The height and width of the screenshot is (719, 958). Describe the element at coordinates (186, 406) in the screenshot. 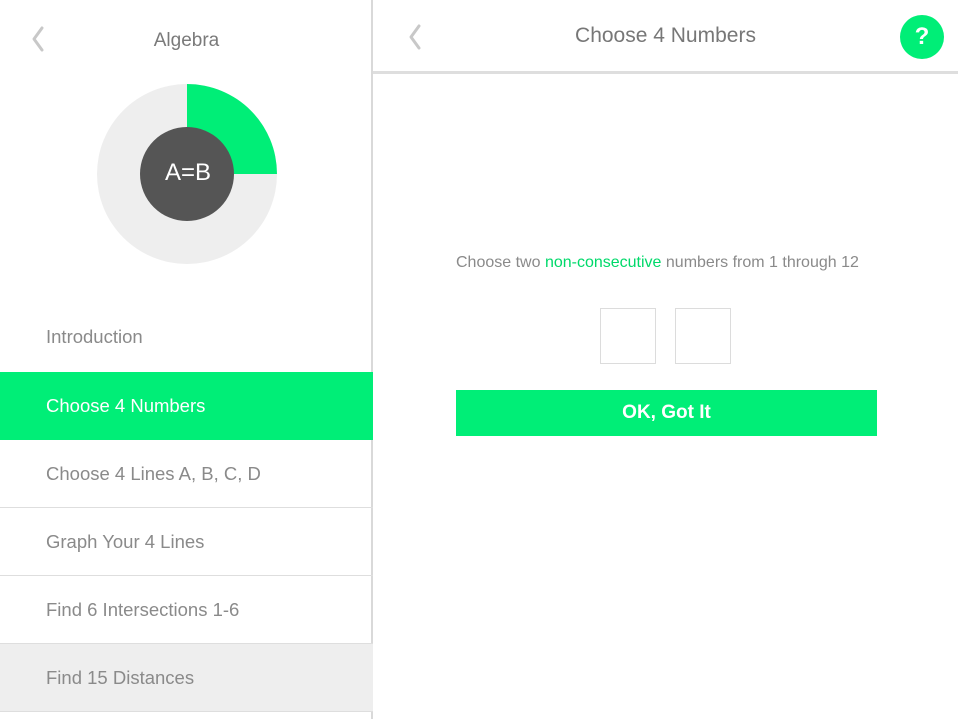

I see `menu-item-choose-4-numbers: Choose 4 Numbers` at that location.